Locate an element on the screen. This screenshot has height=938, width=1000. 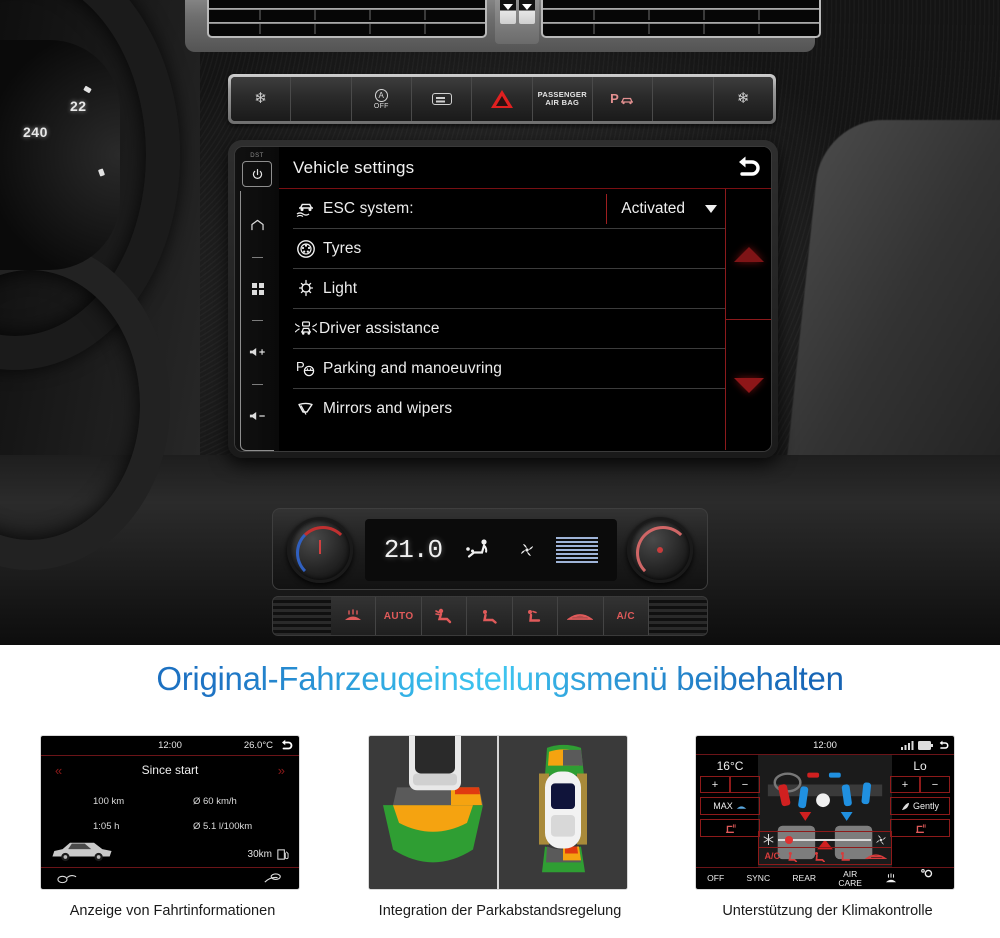
instrument-cluster: 22 240 is located at coordinates (60, 155).